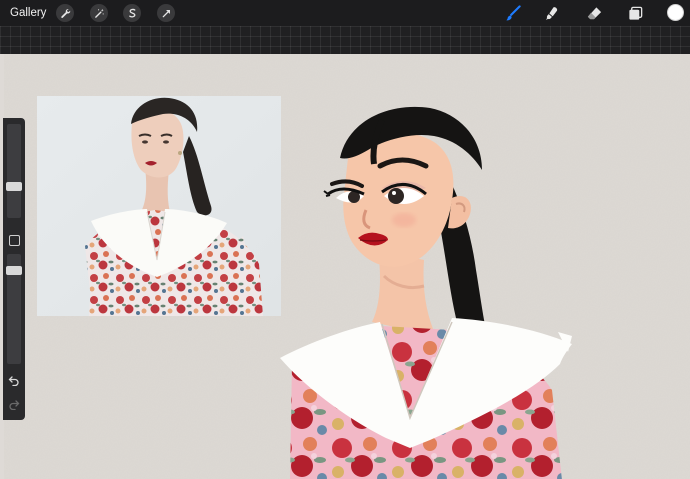 The width and height of the screenshot is (690, 479). What do you see at coordinates (14, 240) in the screenshot?
I see `modify-square-icon` at bounding box center [14, 240].